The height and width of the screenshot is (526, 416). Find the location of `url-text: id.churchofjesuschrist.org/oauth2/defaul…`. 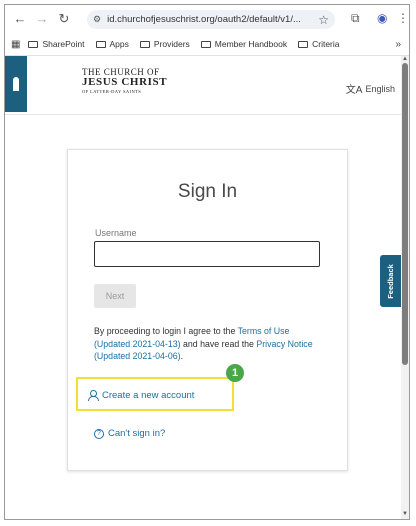

url-text: id.churchofjesuschrist.org/oauth2/defaul… is located at coordinates (204, 19).